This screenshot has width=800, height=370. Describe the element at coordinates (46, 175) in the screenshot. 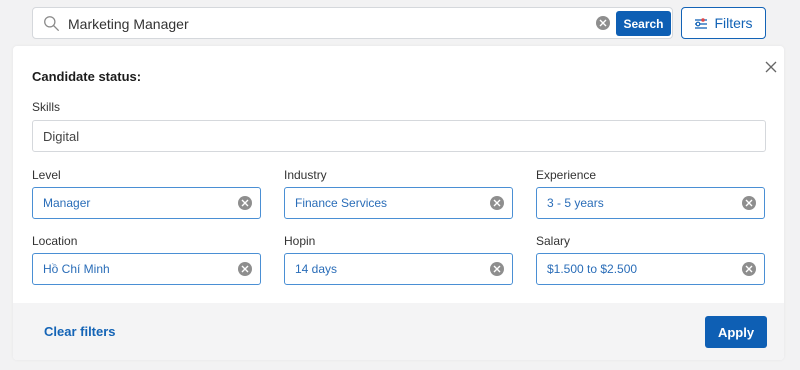

I see `level-label: Level` at that location.